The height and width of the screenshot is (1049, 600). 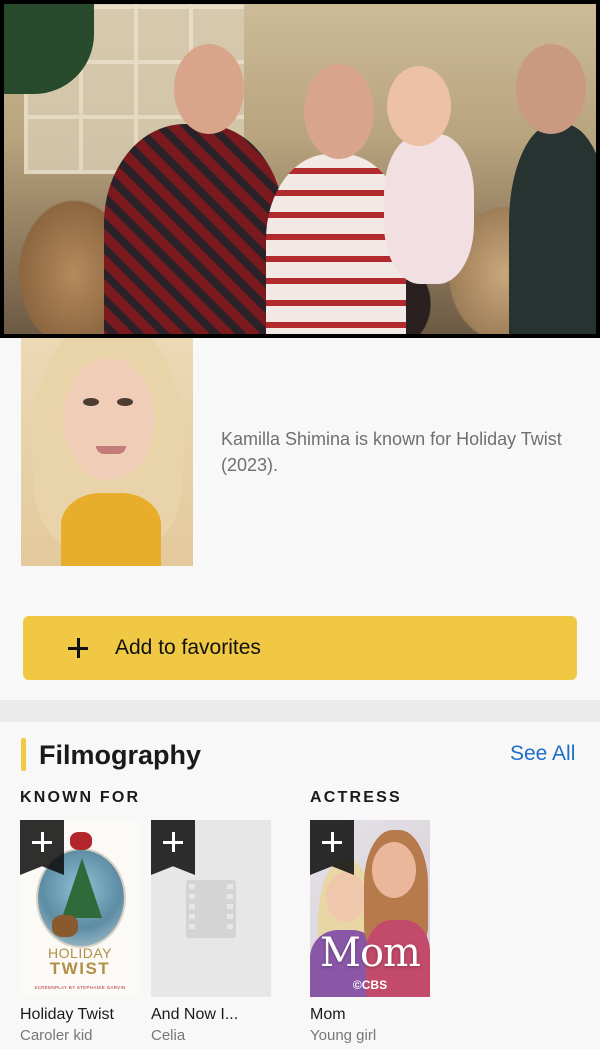 I want to click on film-poster: Mom ©CBS, so click(x=370, y=908).